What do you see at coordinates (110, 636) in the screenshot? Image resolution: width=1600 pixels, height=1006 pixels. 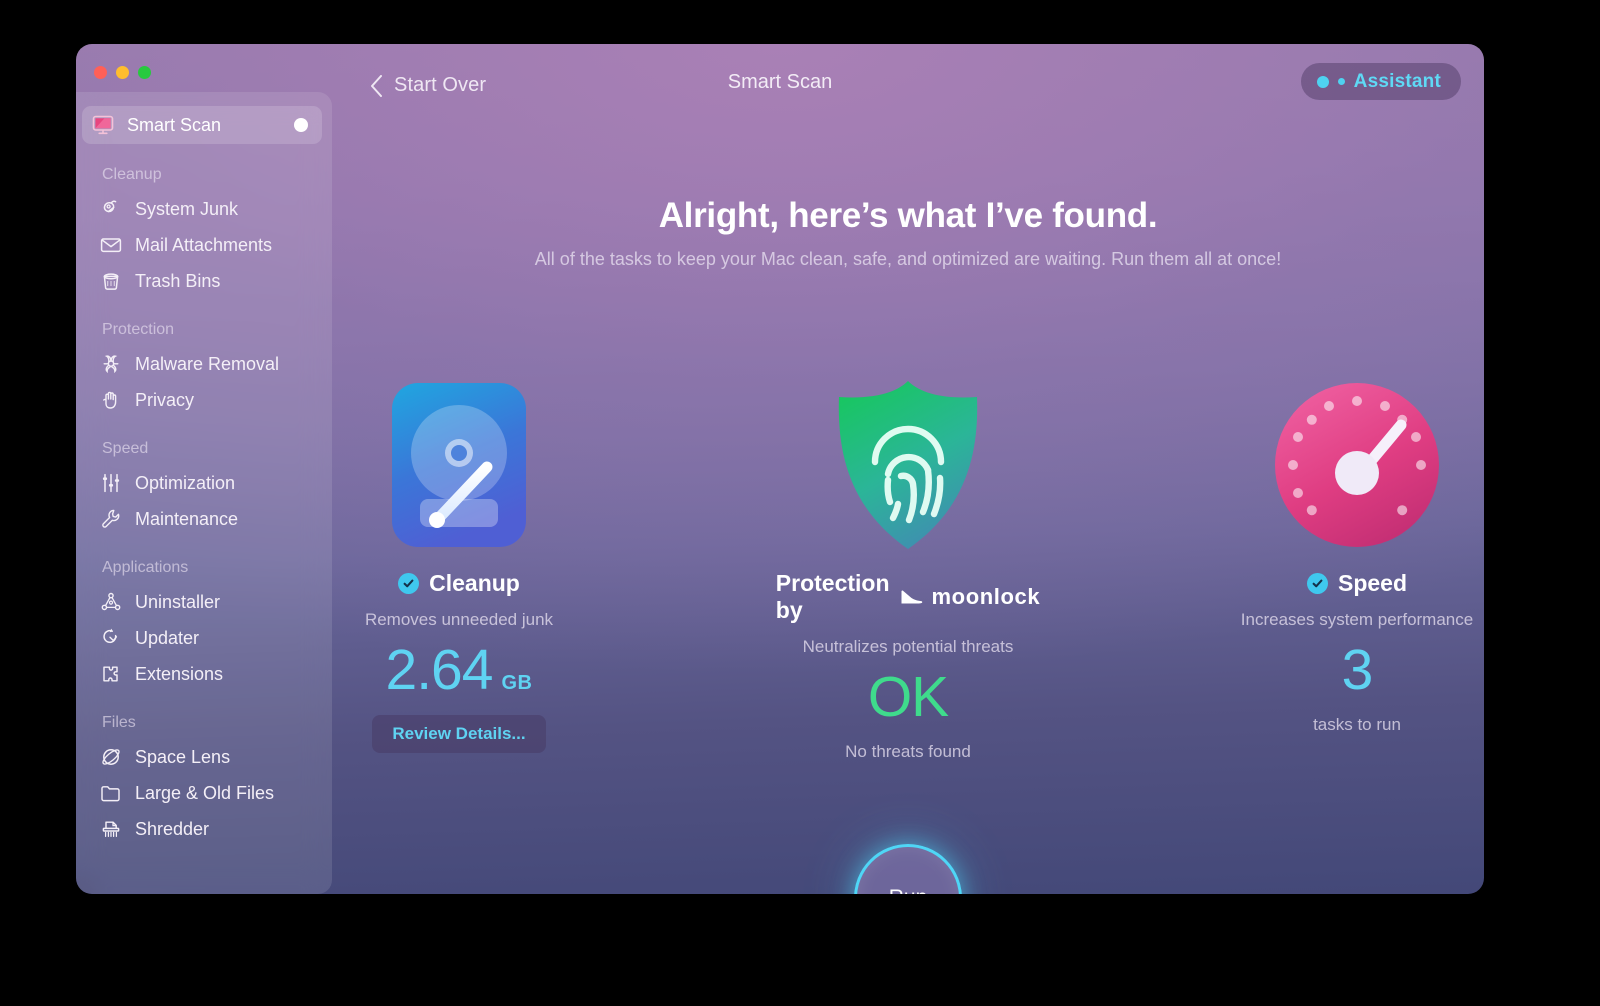 I see `refresh-arrow-icon` at bounding box center [110, 636].